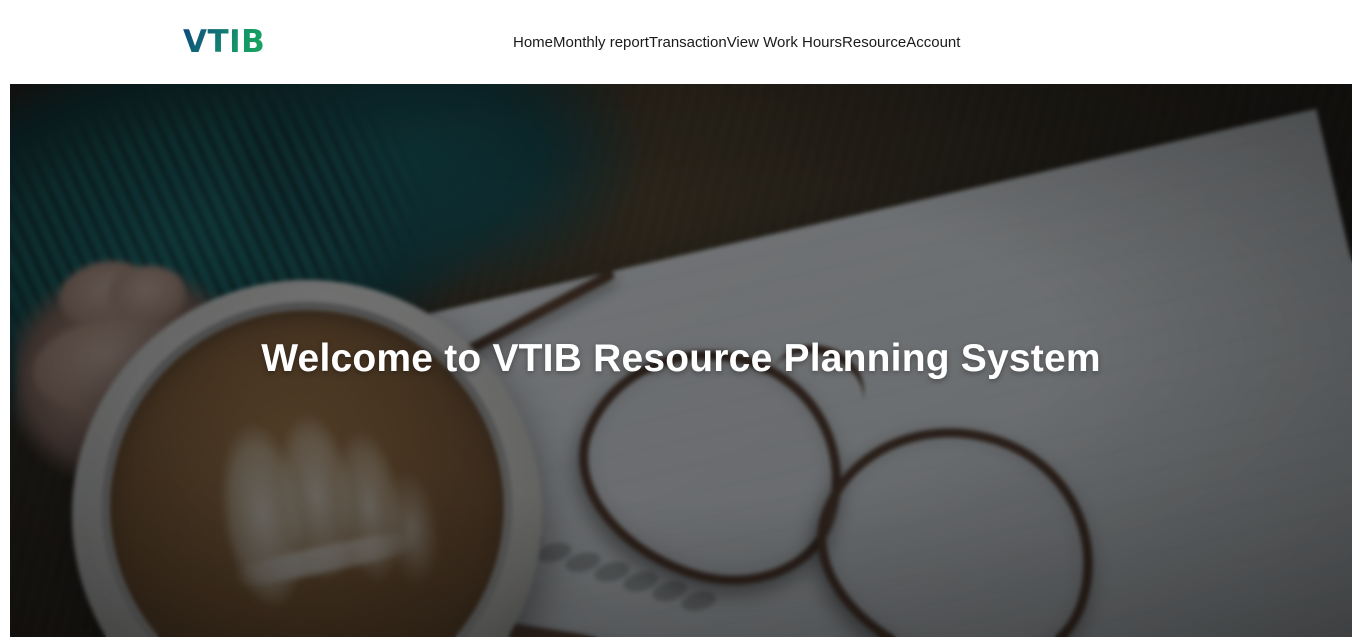  I want to click on nav-item-home: Home, so click(533, 42).